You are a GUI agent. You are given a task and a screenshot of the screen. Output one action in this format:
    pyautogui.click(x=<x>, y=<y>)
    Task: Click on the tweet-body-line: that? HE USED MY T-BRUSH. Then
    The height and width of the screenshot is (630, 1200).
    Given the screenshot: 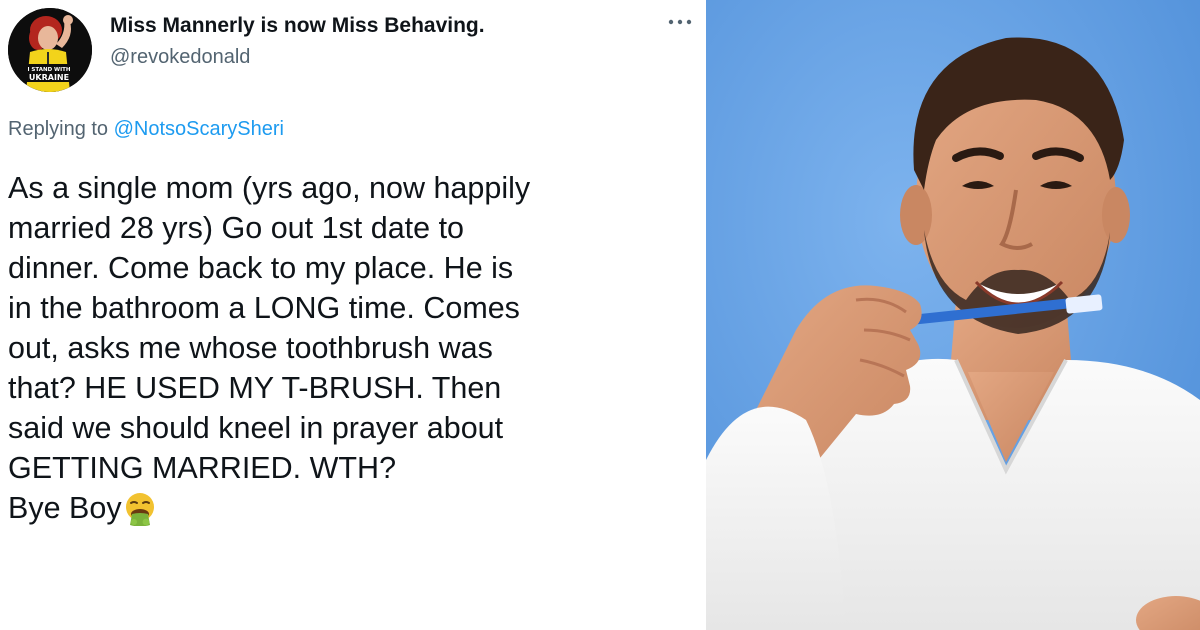 What is the action you would take?
    pyautogui.click(x=255, y=388)
    